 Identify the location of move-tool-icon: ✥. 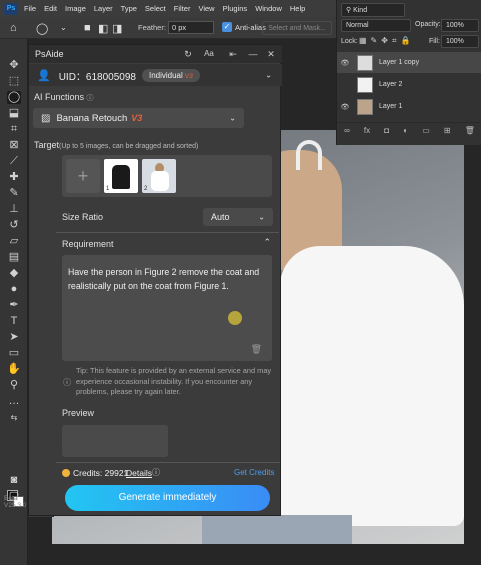
(14, 65).